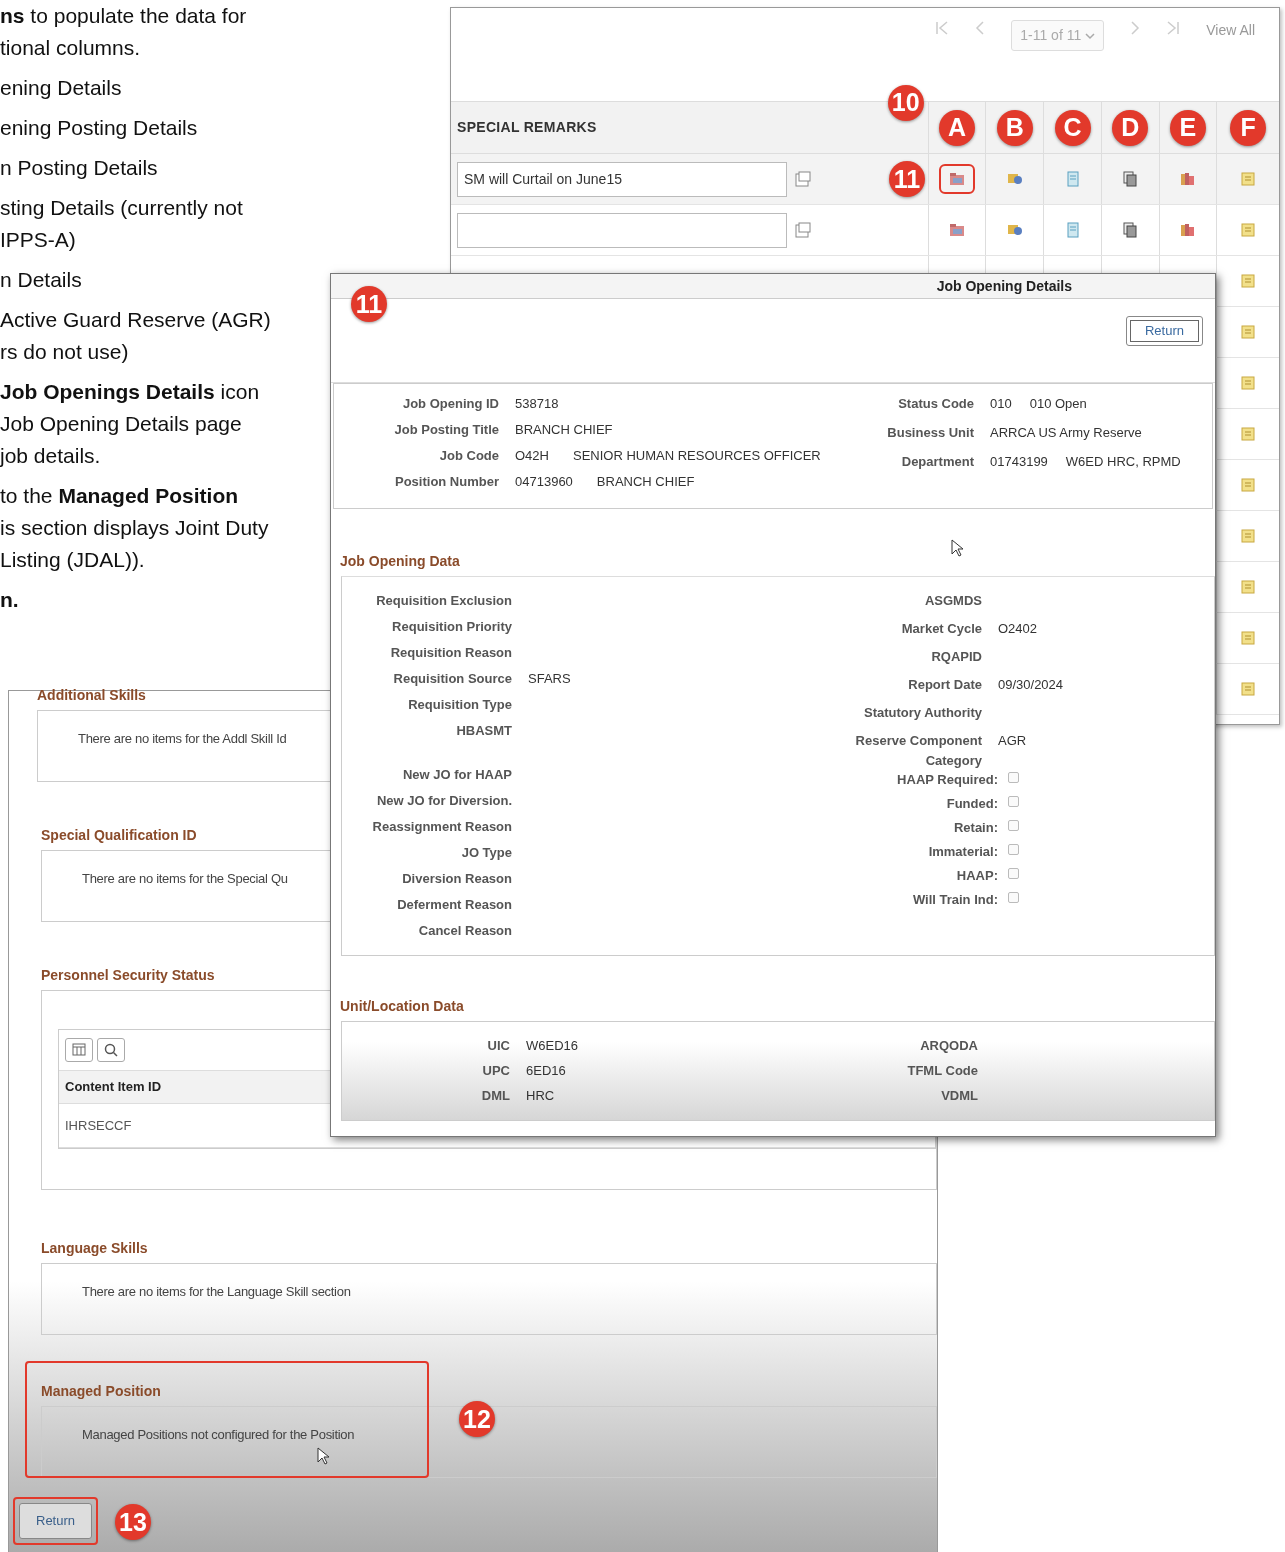  Describe the element at coordinates (130, 424) in the screenshot. I see `instruction-text: Job Openings Details icon Job Opening Details page job details.` at that location.